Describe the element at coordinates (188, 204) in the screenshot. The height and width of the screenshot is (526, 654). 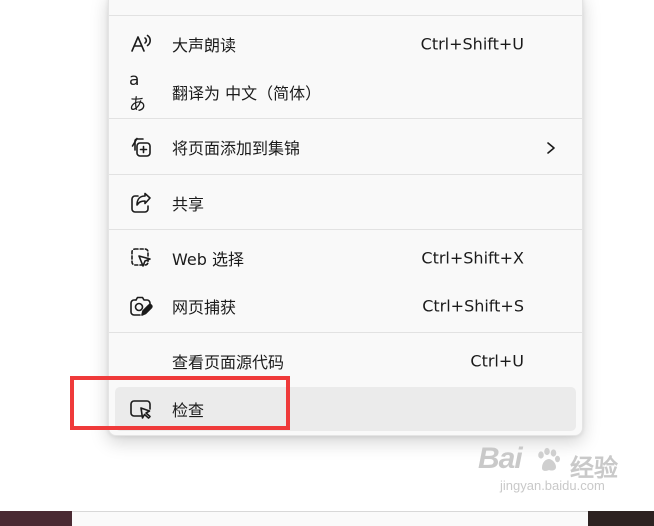
I see `menu-item-label: 共享` at that location.